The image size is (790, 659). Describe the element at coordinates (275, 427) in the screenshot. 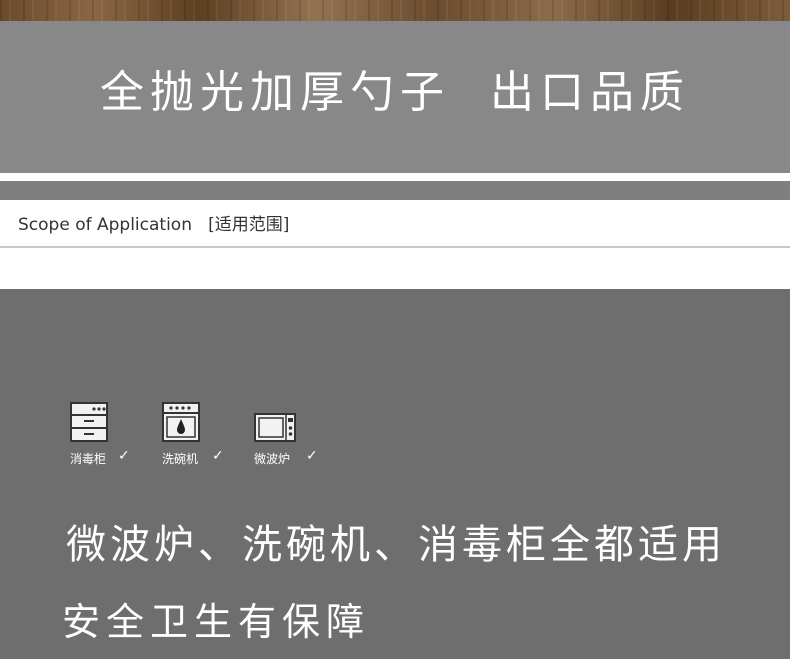

I see `microwave-icon` at that location.